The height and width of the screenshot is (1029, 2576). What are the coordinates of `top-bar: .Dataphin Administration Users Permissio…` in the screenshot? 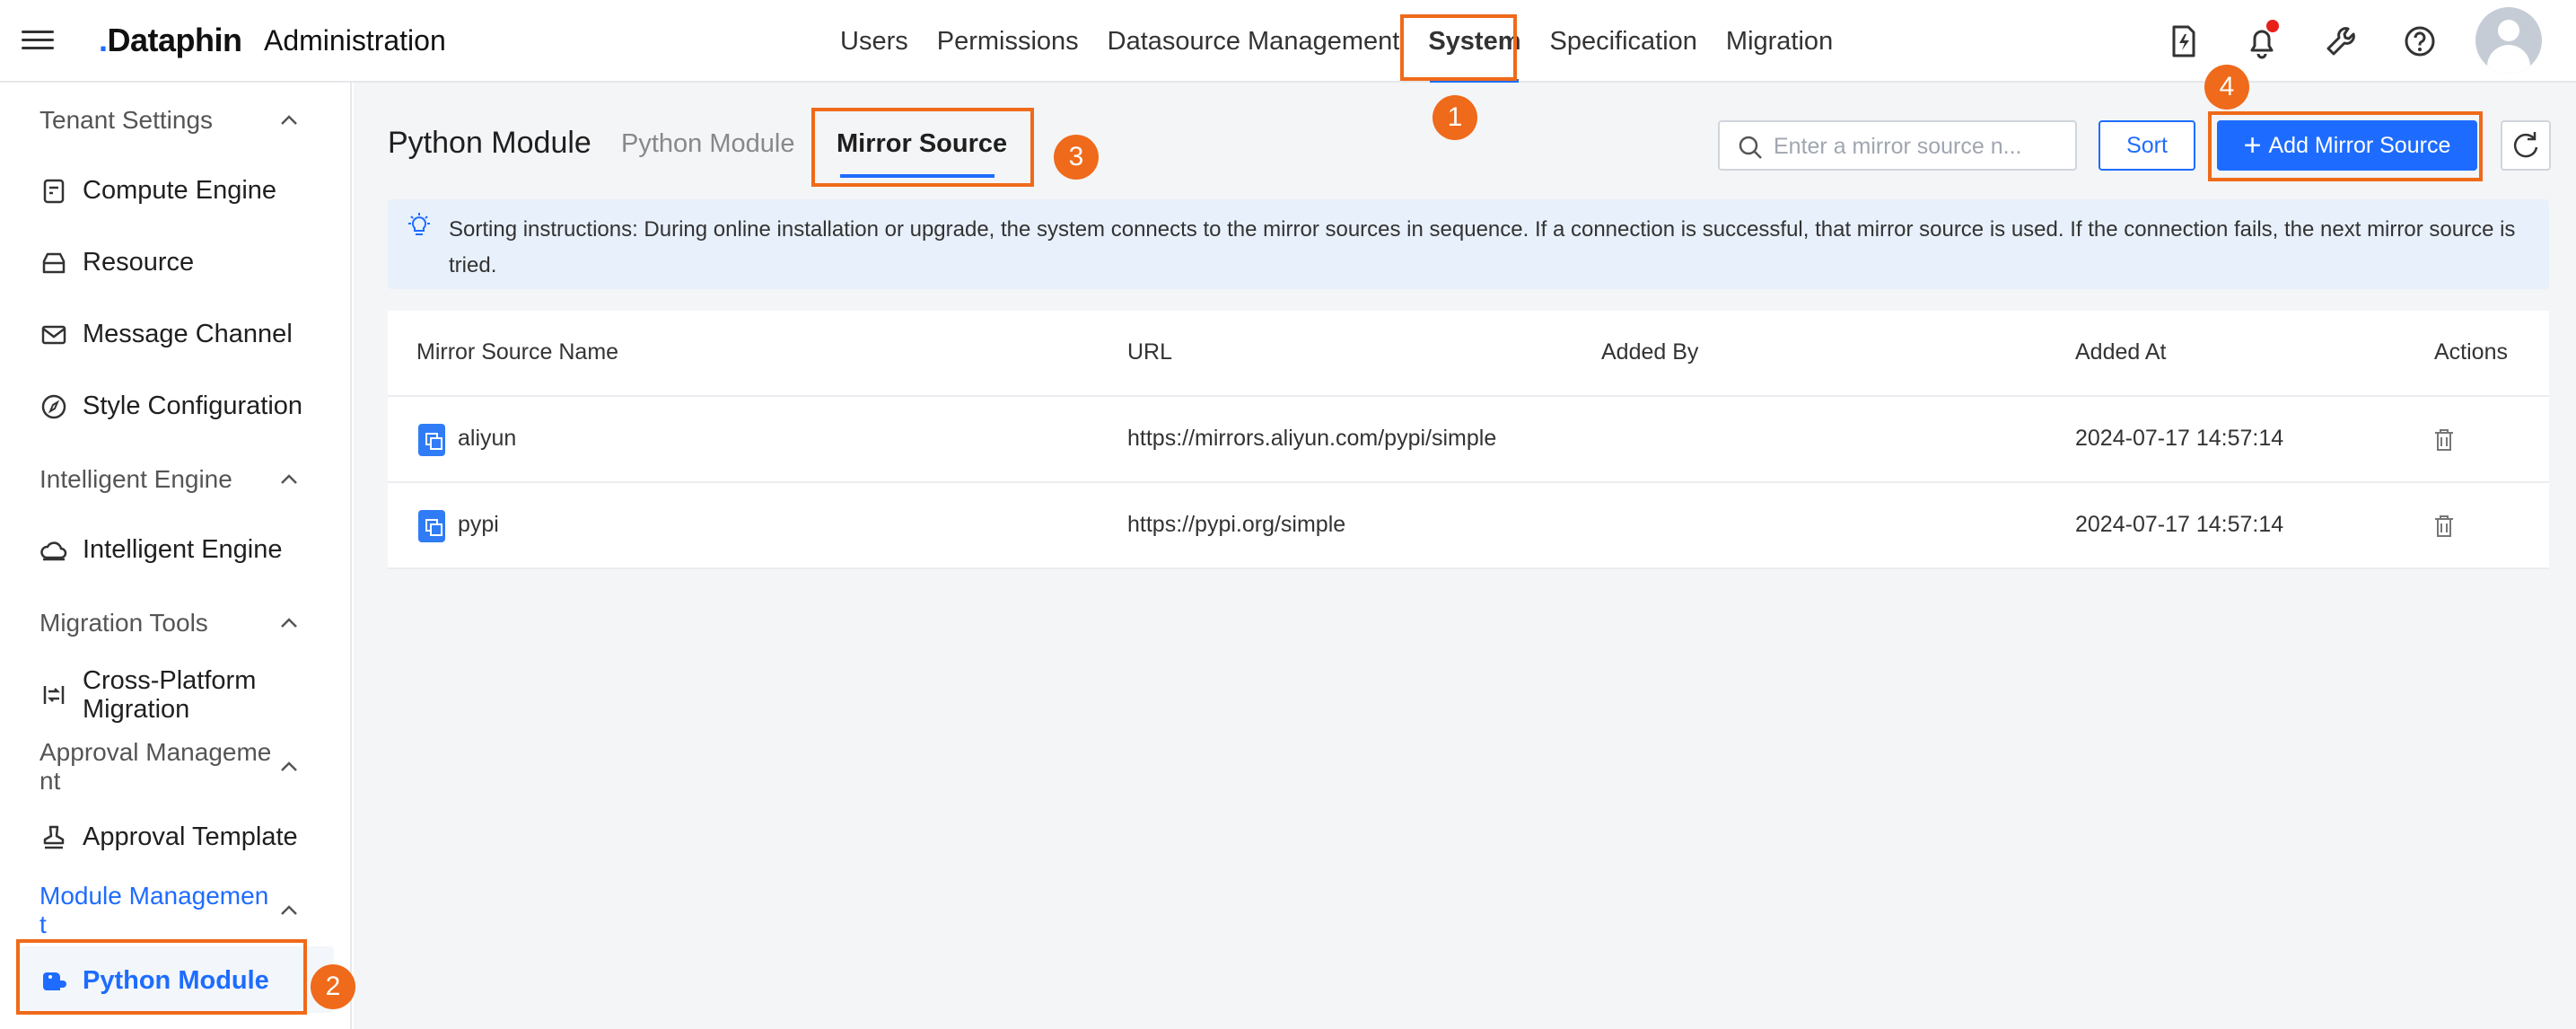 It's located at (1288, 41).